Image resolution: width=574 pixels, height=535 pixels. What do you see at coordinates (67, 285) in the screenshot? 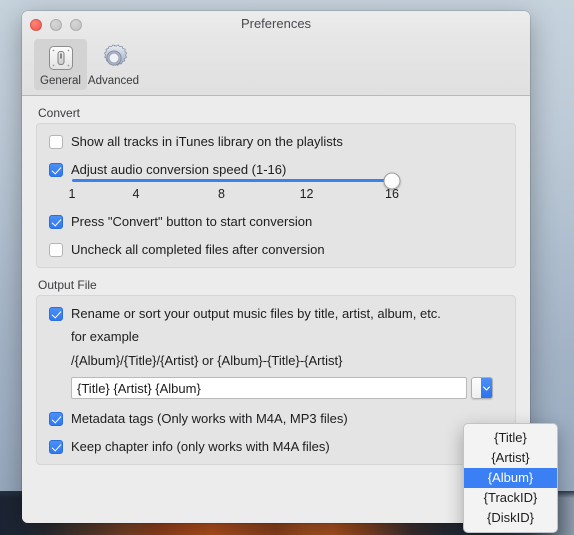
I see `output-file-group-label: Output File` at bounding box center [67, 285].